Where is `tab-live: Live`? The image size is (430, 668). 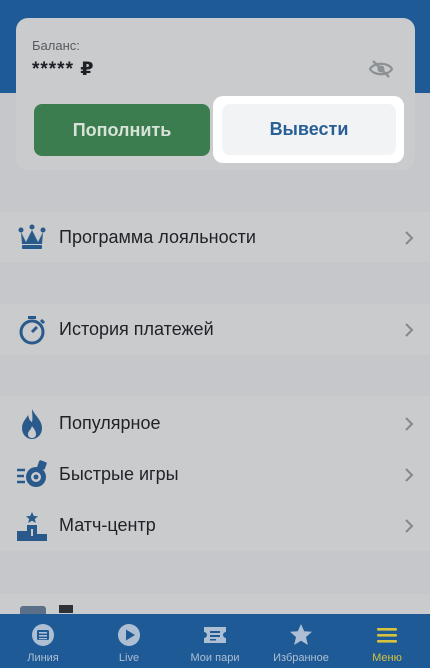 tab-live: Live is located at coordinates (129, 641).